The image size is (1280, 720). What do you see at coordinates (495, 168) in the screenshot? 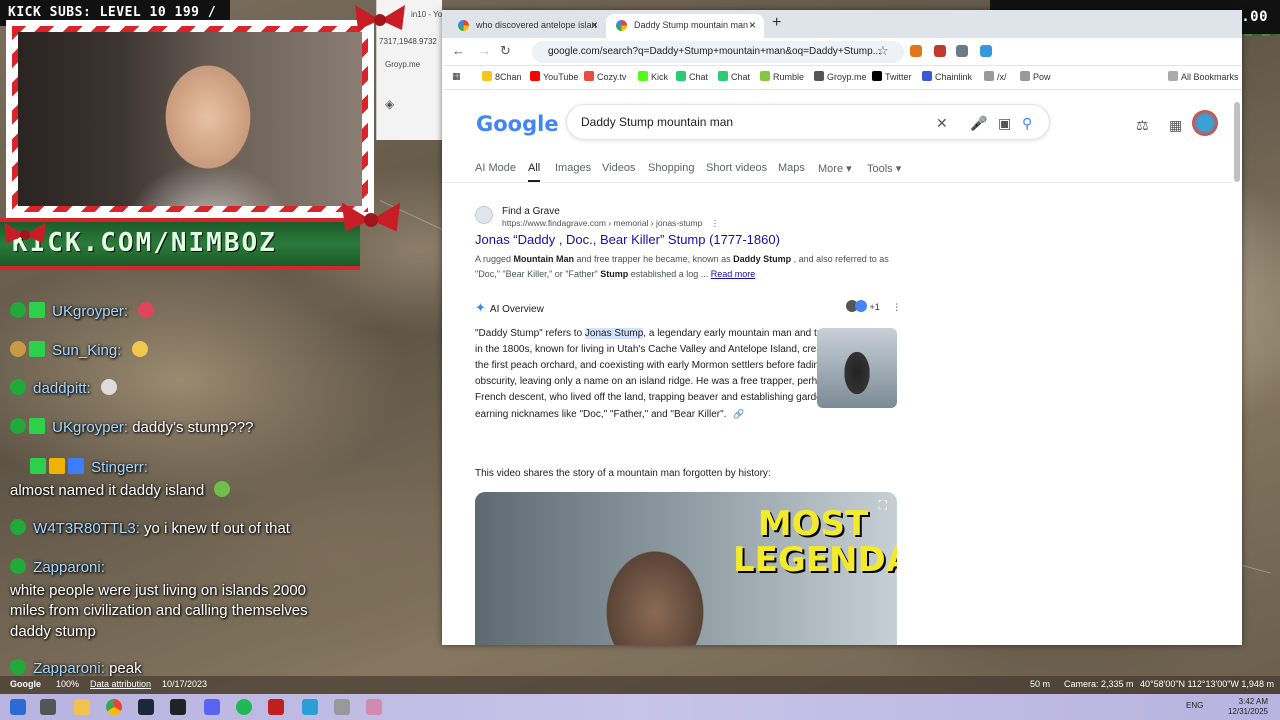
I see `tab-ai-mode: AI Mode` at bounding box center [495, 168].